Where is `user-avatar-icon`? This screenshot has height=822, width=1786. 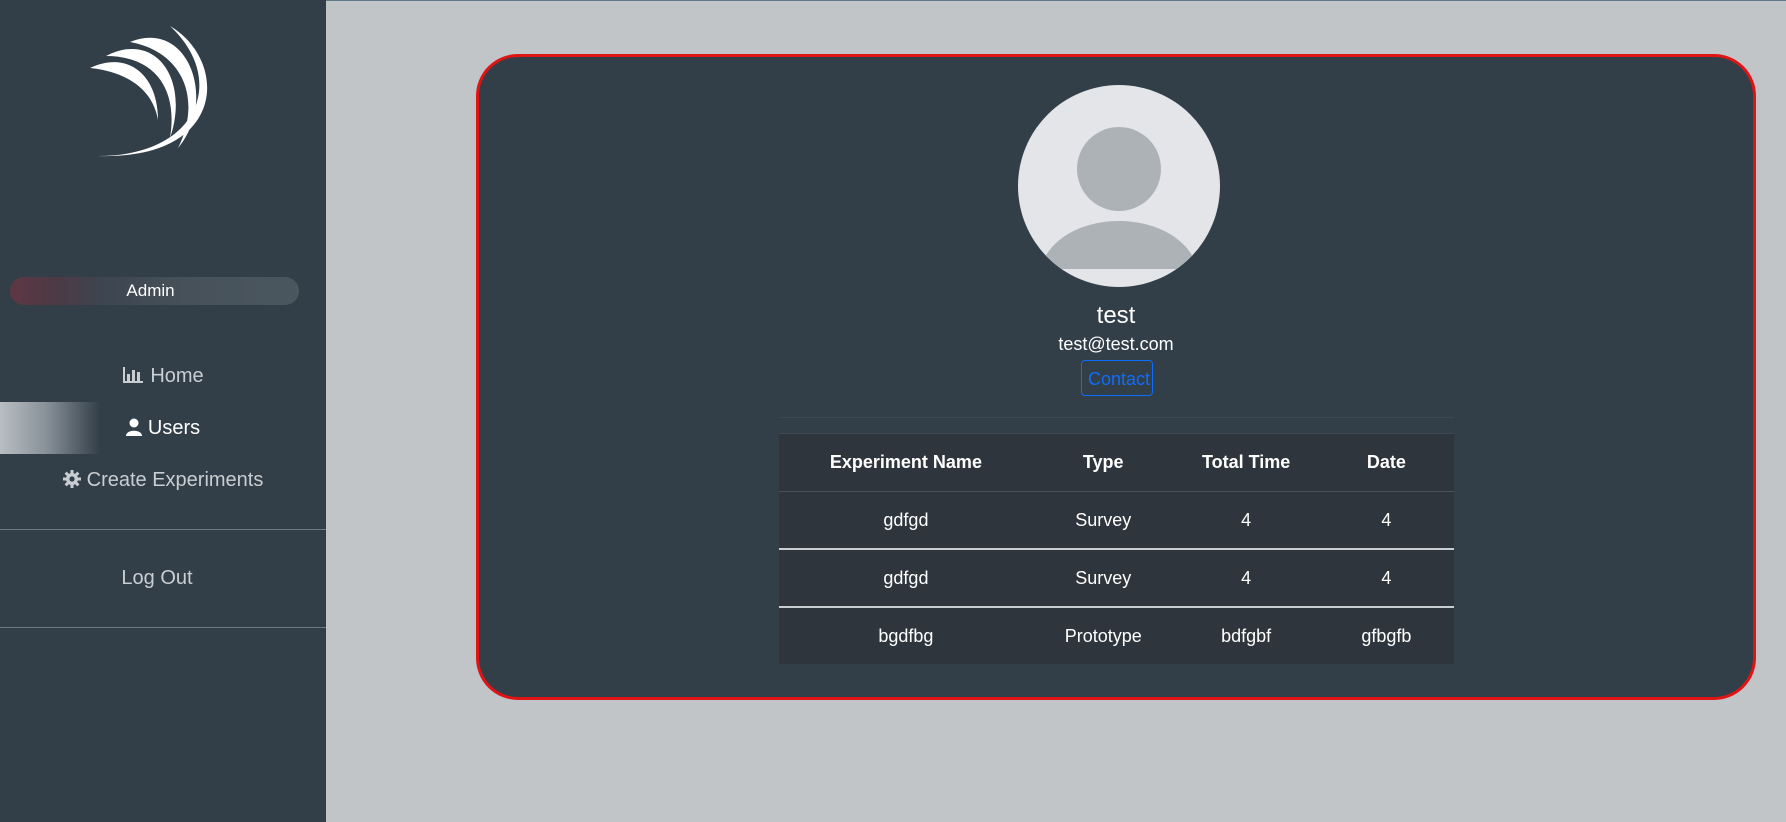
user-avatar-icon is located at coordinates (1119, 198).